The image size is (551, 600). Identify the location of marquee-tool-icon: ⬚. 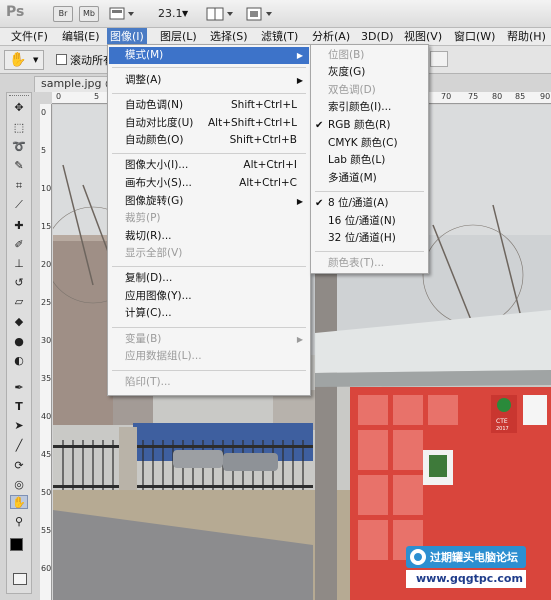
(19, 128).